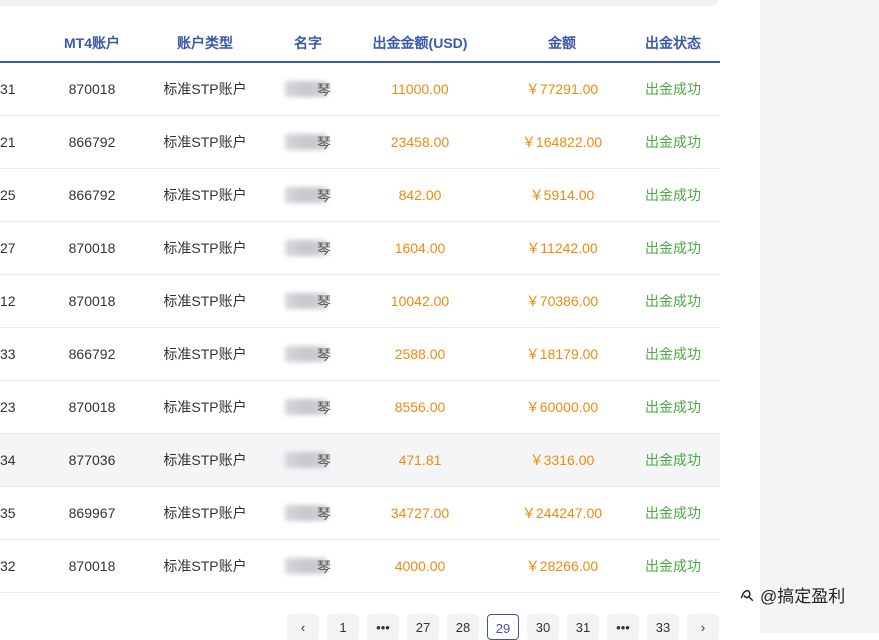  I want to click on watermark: @搞定盈利, so click(808, 594).